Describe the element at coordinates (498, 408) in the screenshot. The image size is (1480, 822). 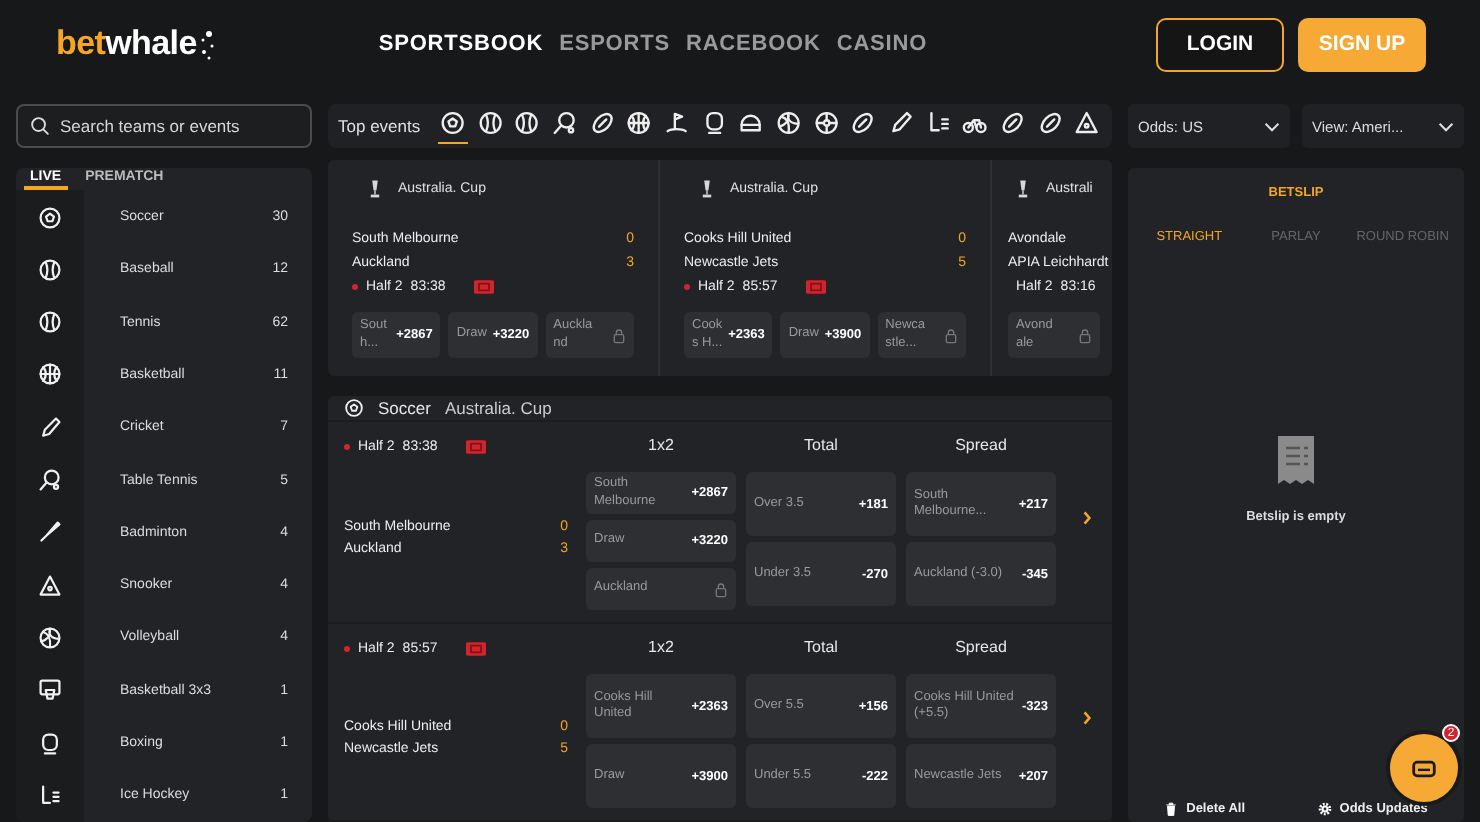
I see `league-name: Australia. Cup` at that location.